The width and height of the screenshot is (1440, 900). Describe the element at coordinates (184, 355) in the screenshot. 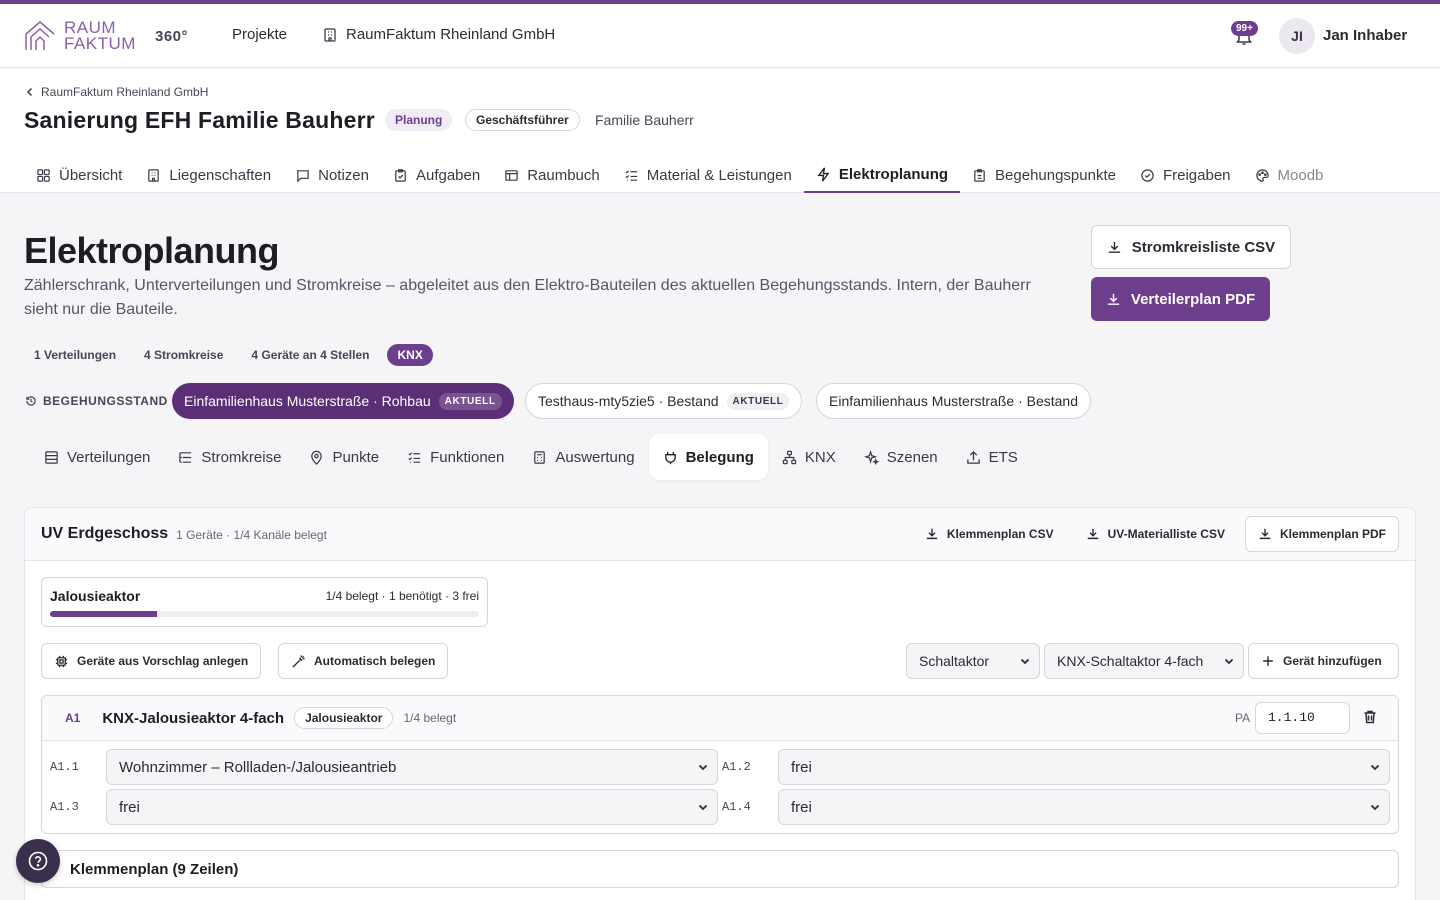

I see `stat-stromkreise: 4 Stromkreise` at that location.